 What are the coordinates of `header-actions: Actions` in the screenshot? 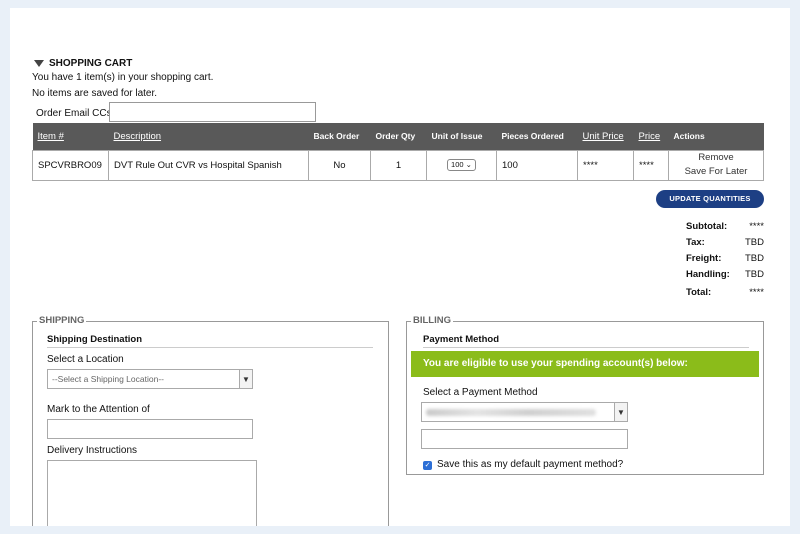 It's located at (716, 136).